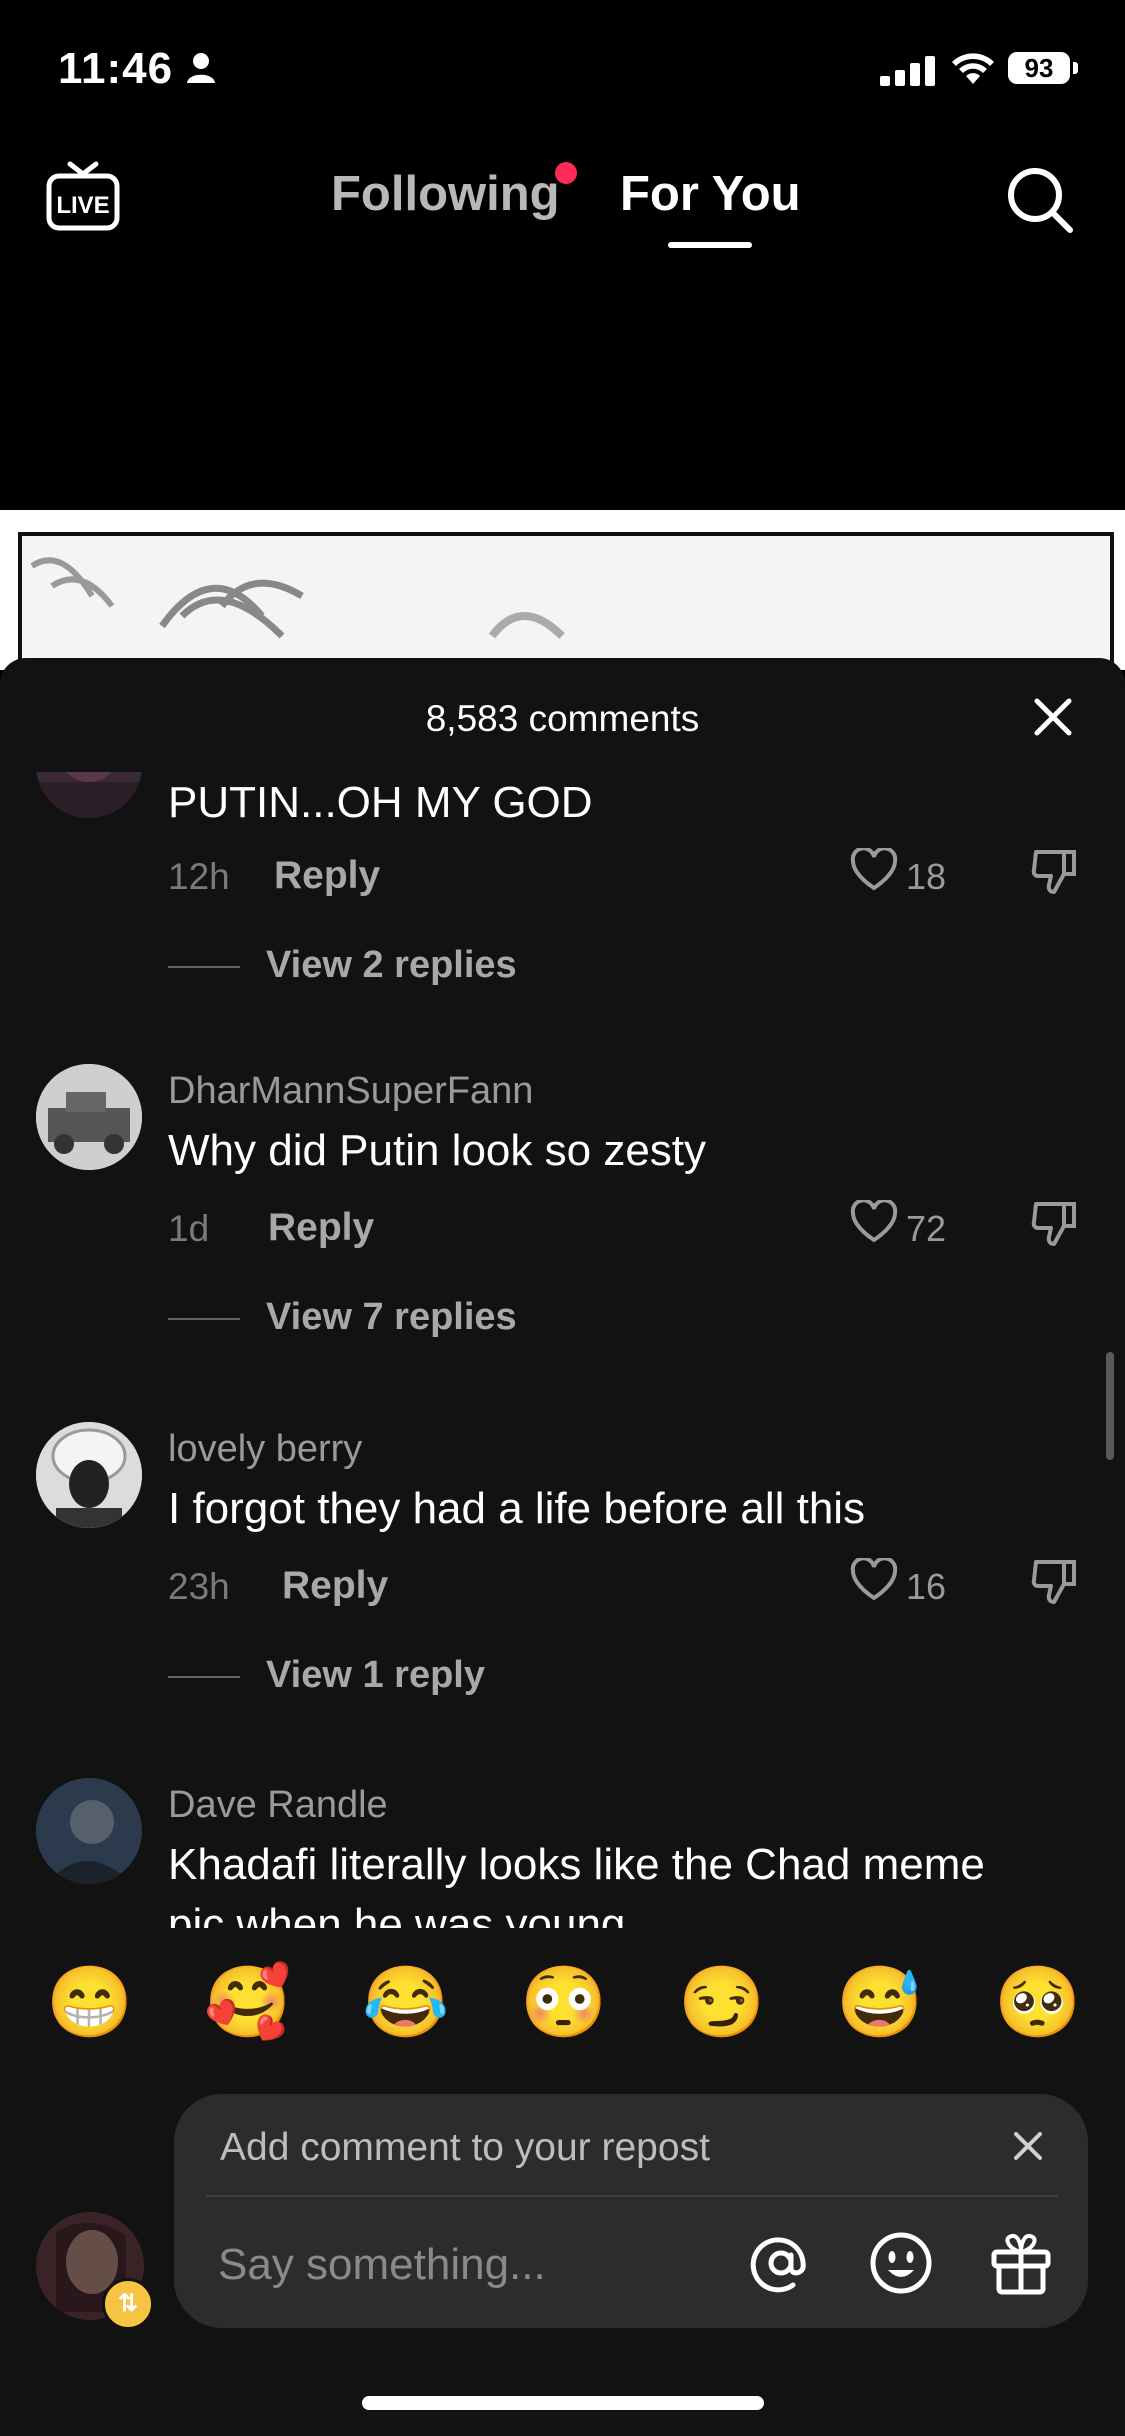 The height and width of the screenshot is (2436, 1125). I want to click on comments-count: 8,583 comments, so click(562, 718).